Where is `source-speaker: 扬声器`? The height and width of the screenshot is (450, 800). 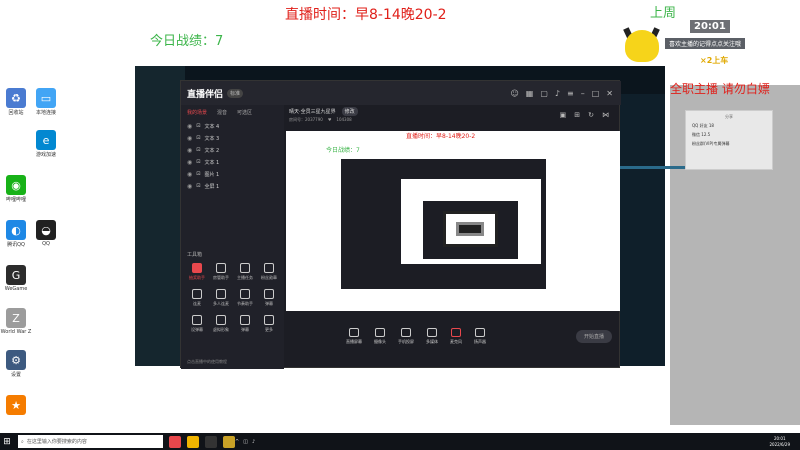
source-speaker: 扬声器 is located at coordinates (480, 336).